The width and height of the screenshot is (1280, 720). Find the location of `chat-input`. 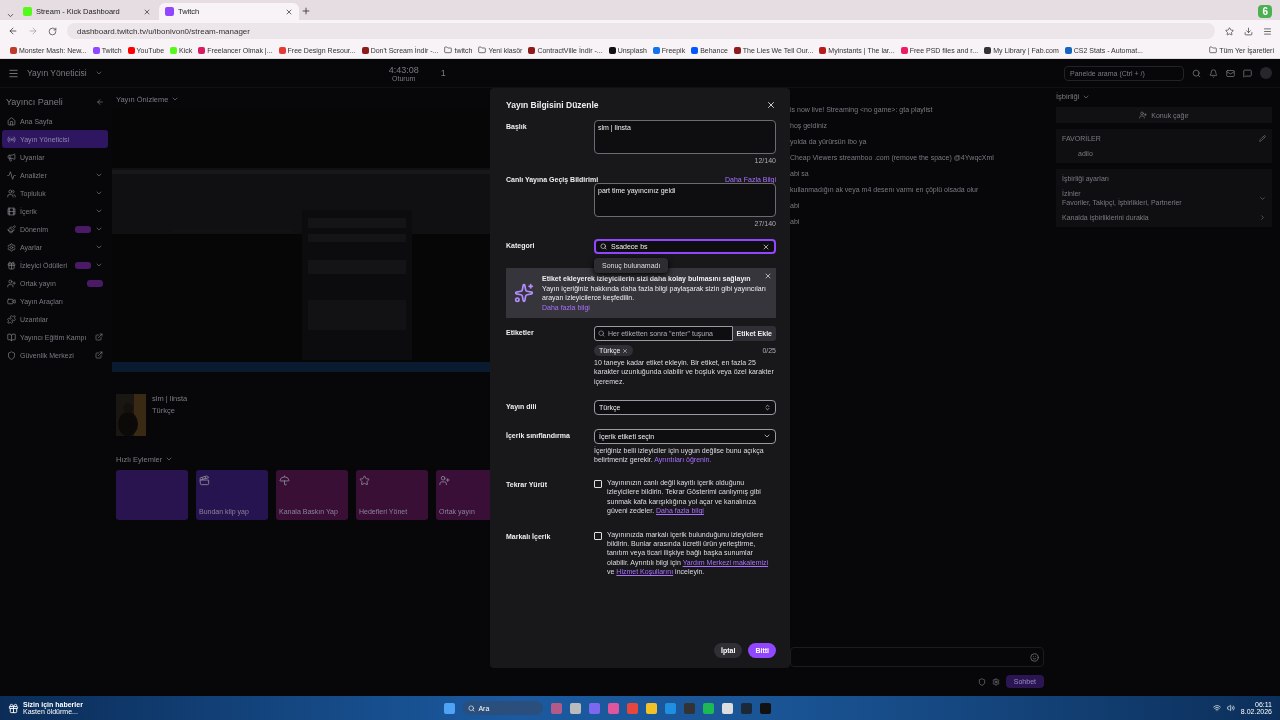

chat-input is located at coordinates (917, 657).